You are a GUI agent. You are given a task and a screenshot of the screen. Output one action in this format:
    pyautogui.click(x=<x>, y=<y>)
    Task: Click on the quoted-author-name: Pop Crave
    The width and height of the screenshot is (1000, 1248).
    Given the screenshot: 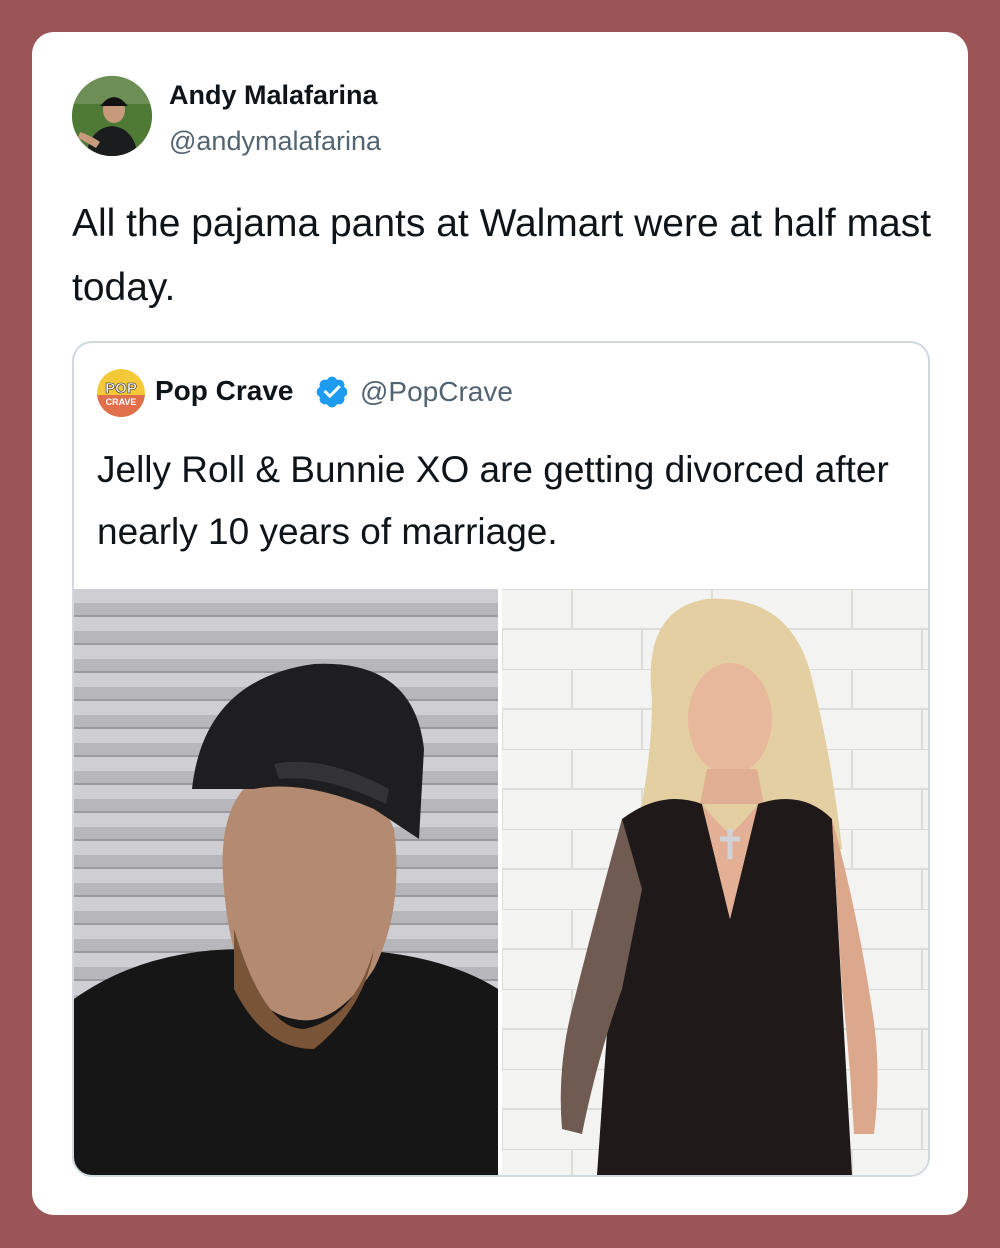 What is the action you would take?
    pyautogui.click(x=224, y=391)
    